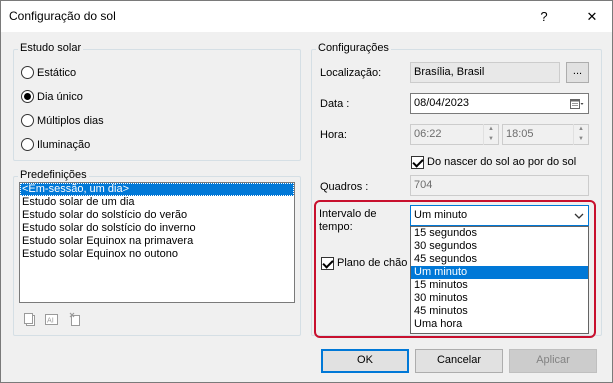  What do you see at coordinates (553, 361) in the screenshot?
I see `apply-button: Aplicar` at bounding box center [553, 361].